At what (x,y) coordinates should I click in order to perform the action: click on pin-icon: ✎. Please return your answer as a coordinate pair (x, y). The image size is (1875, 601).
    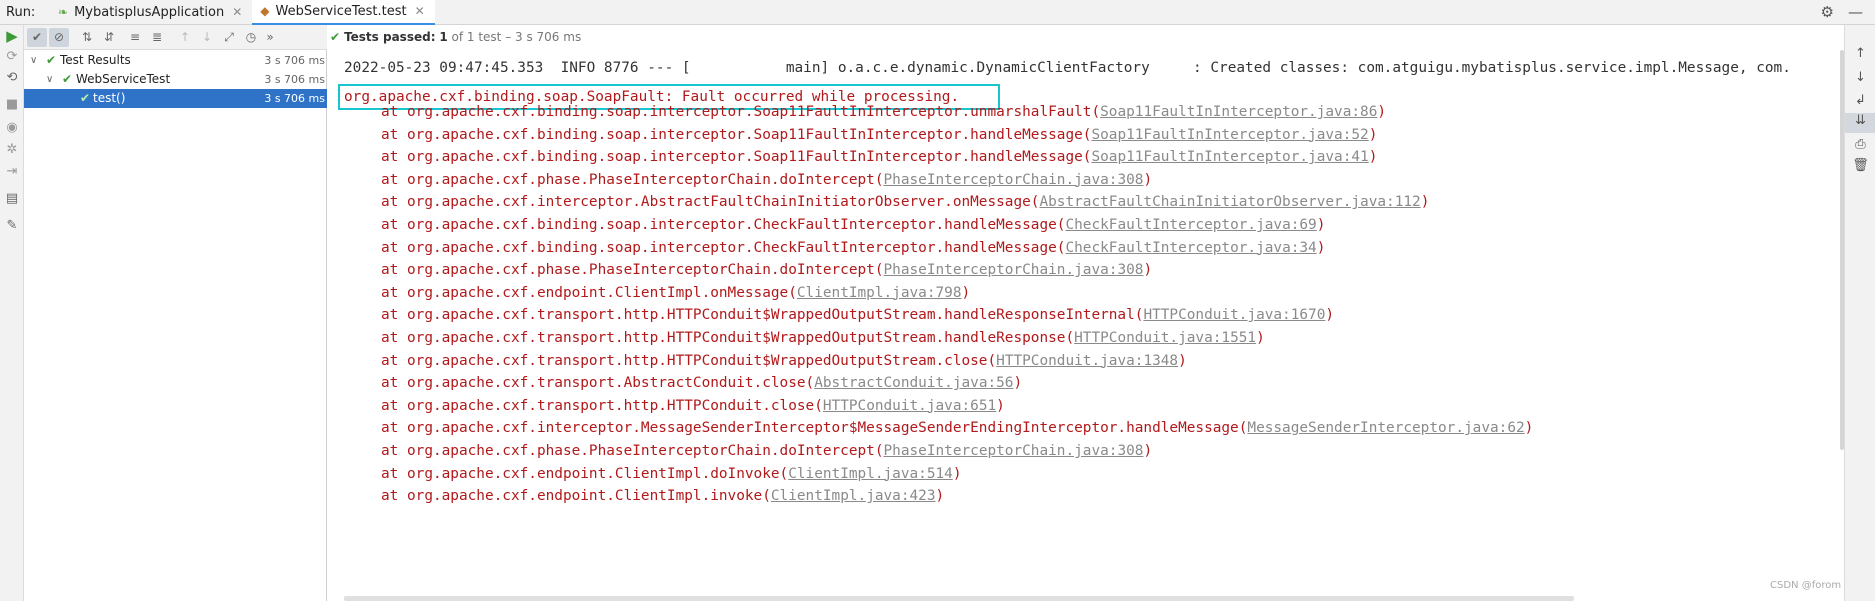
    Looking at the image, I should click on (12, 225).